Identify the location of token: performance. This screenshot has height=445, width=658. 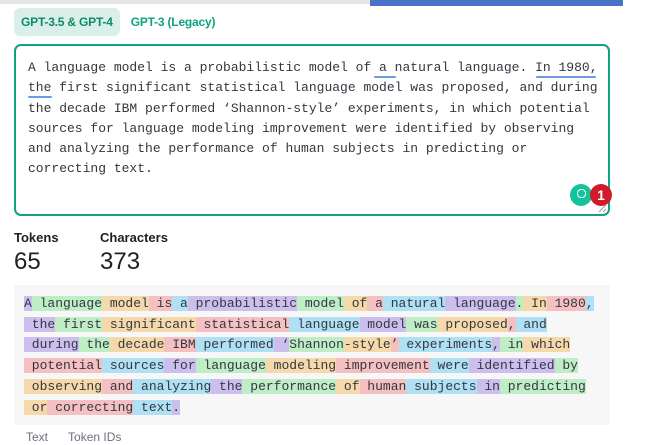
(289, 386).